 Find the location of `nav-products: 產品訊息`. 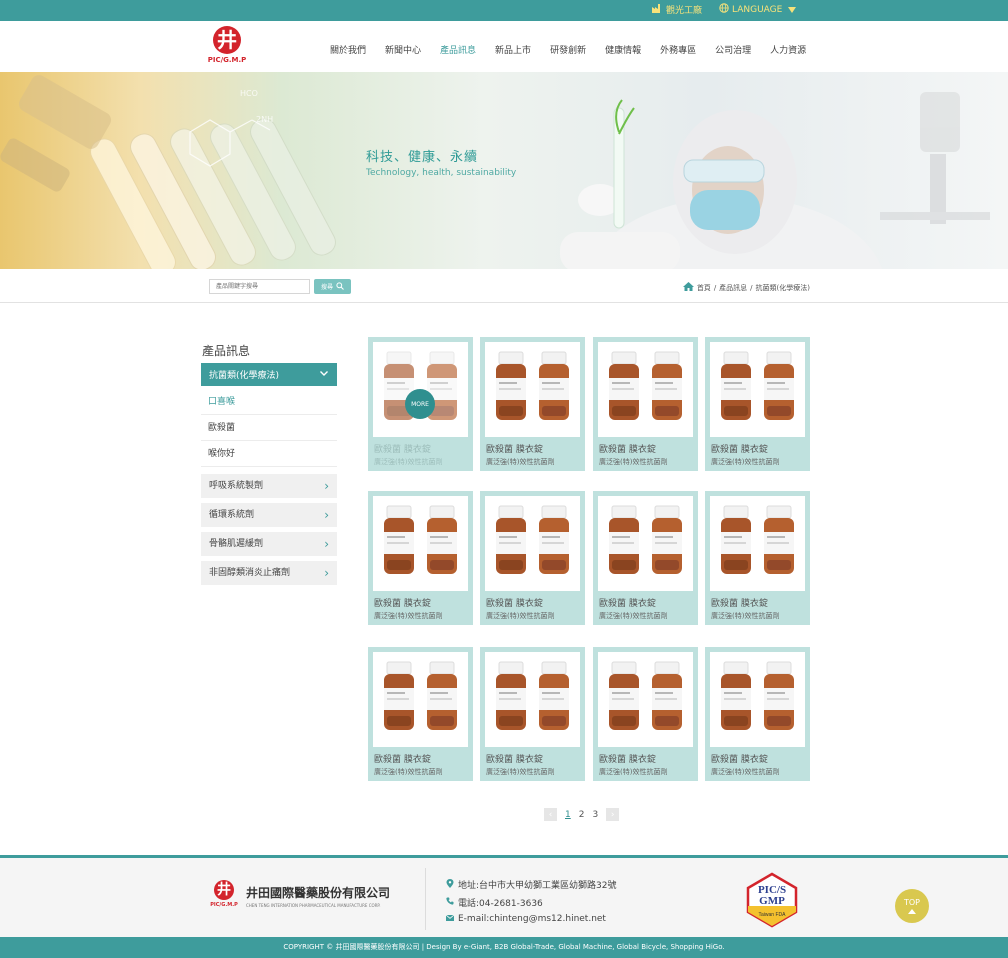

nav-products: 產品訊息 is located at coordinates (458, 49).